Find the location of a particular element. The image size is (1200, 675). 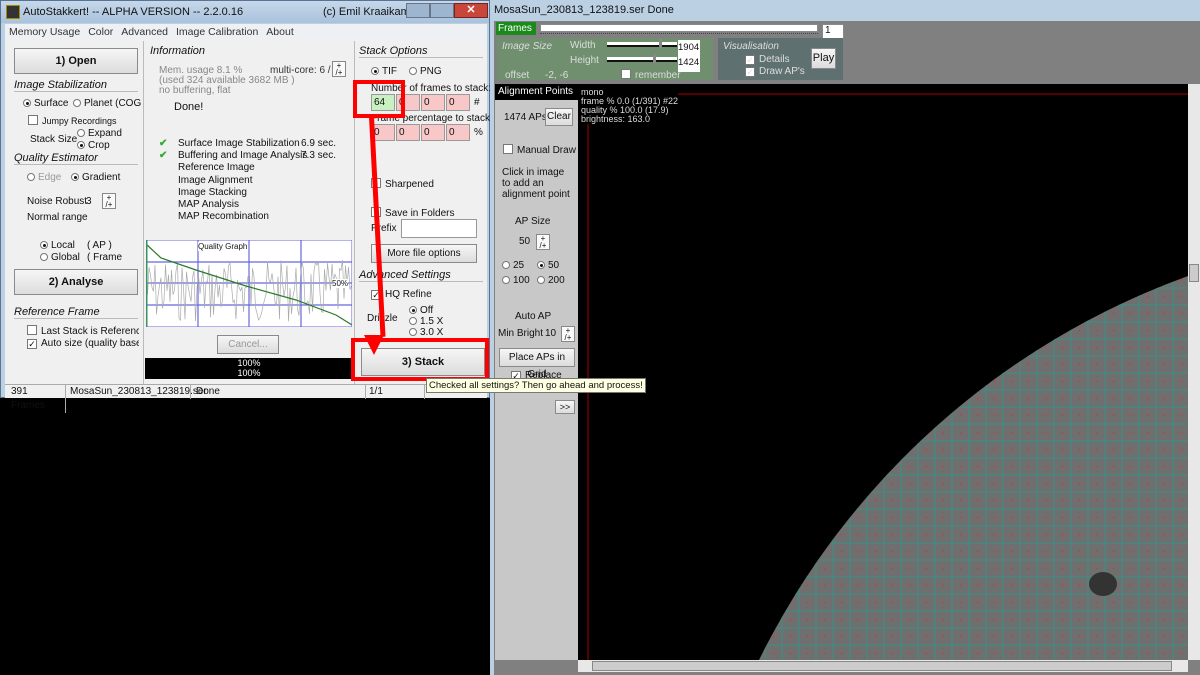

save-folders-label: Save in Folders is located at coordinates (420, 213).